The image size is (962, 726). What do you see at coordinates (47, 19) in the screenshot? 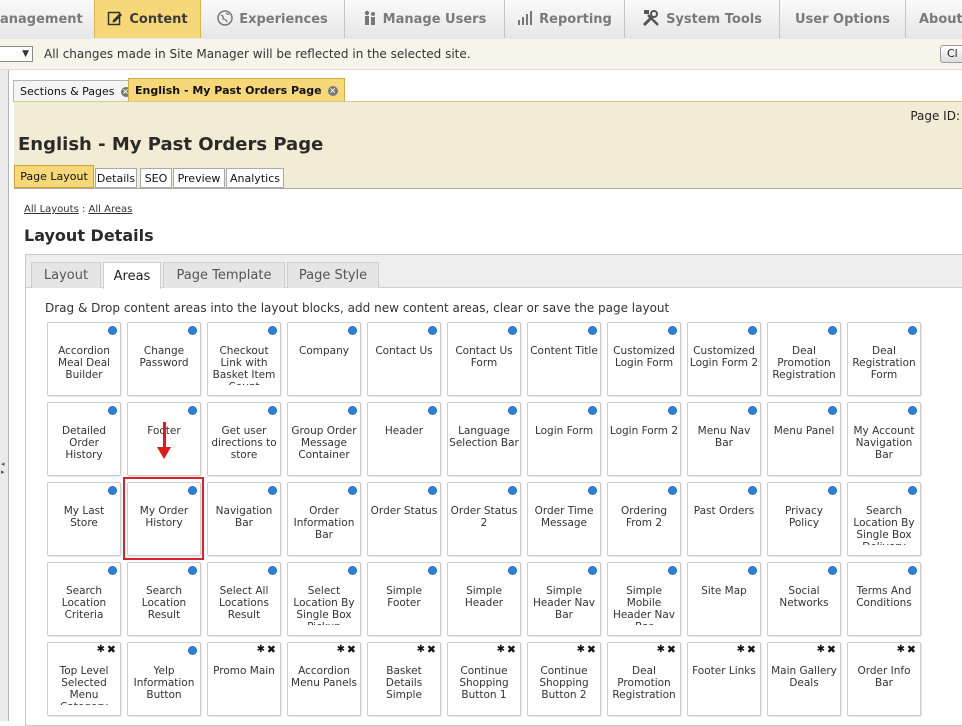
I see `nav-item-site-management: anagement` at bounding box center [47, 19].